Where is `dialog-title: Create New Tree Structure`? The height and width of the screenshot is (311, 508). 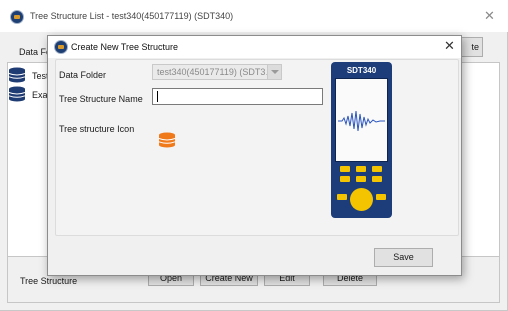
dialog-title: Create New Tree Structure is located at coordinates (125, 47).